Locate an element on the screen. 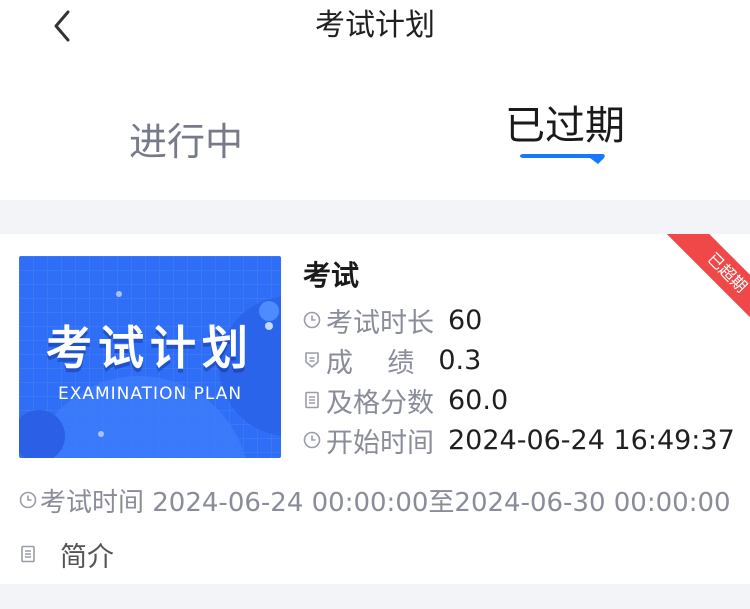 The width and height of the screenshot is (750, 609). exam-name: 考试 is located at coordinates (331, 275).